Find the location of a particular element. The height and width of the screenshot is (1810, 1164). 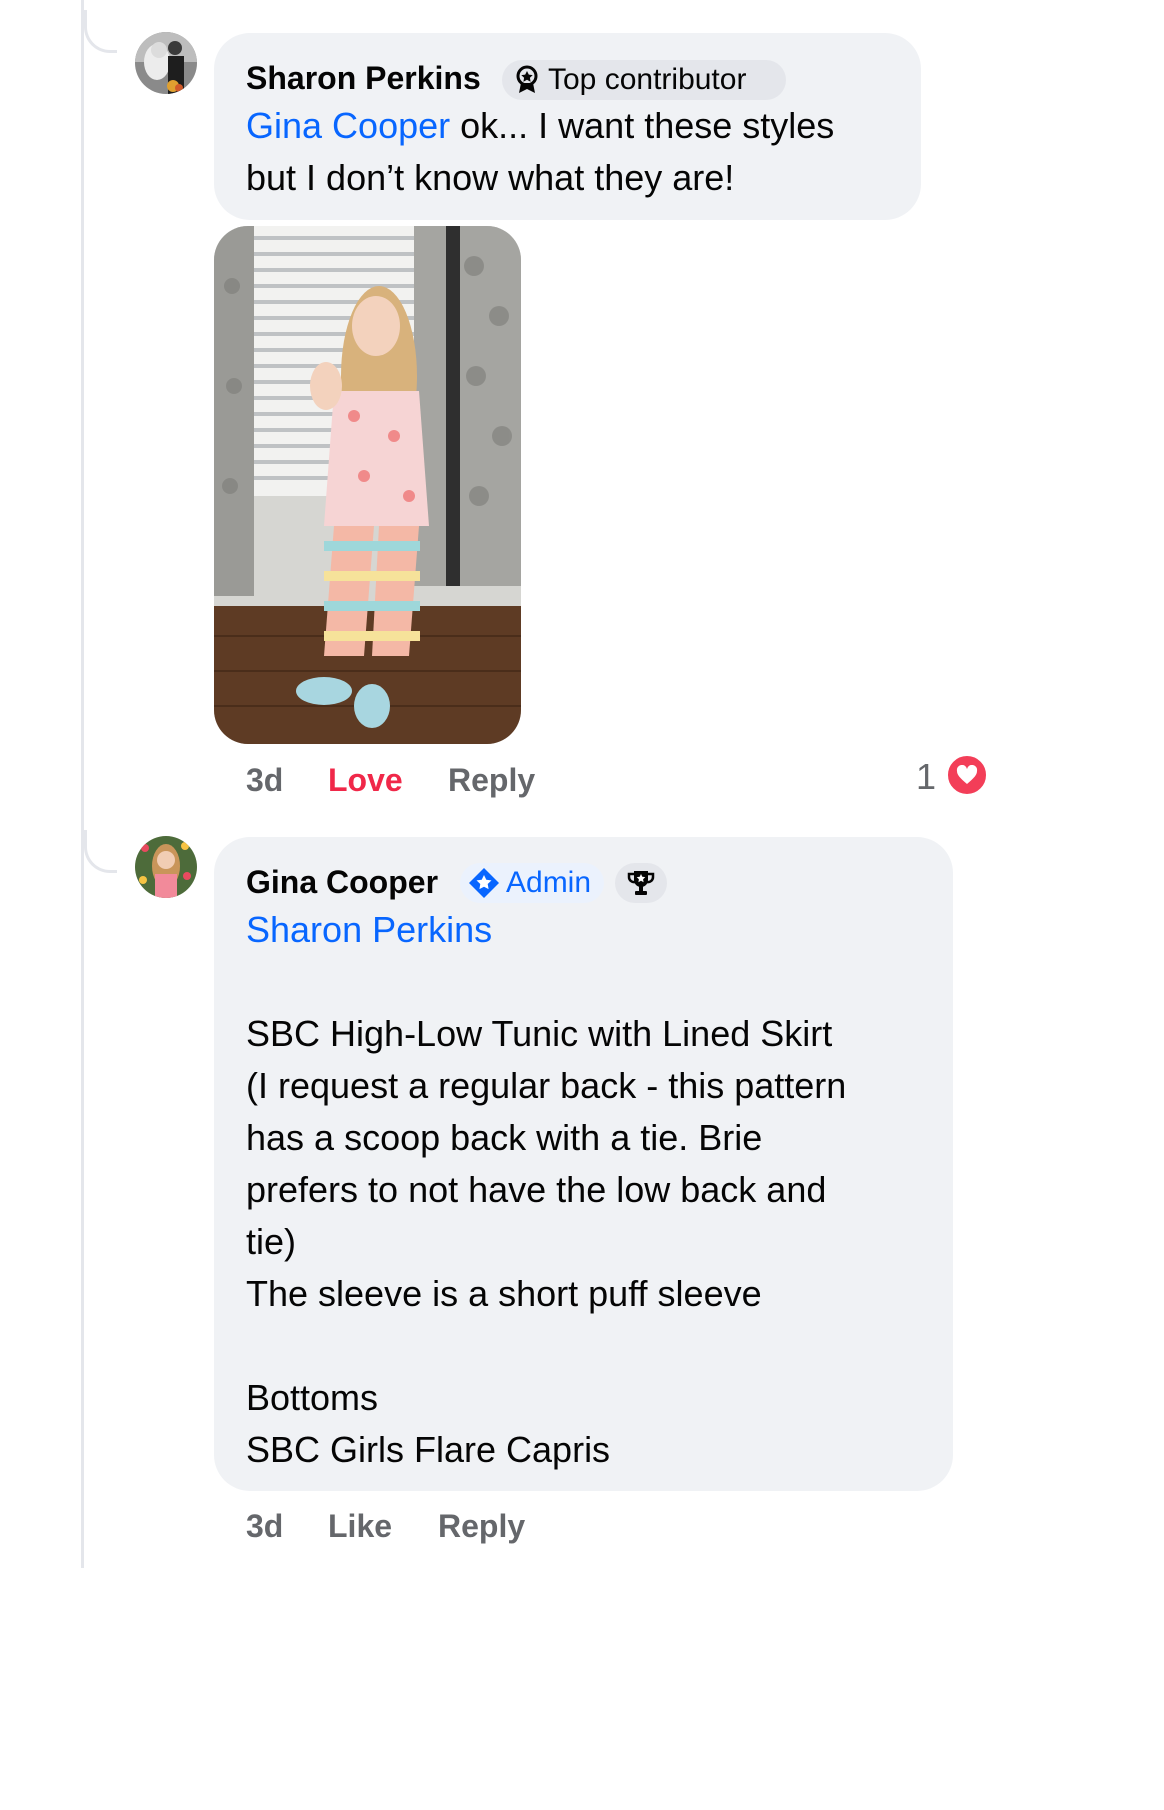

admin-badge: Admin is located at coordinates (532, 883).